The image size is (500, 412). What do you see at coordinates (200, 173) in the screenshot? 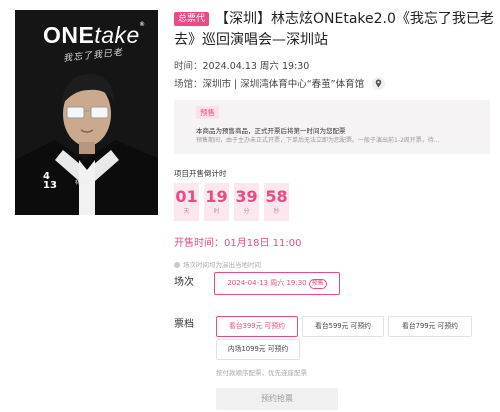
I see `countdown-label: 项目开售倒计时` at bounding box center [200, 173].